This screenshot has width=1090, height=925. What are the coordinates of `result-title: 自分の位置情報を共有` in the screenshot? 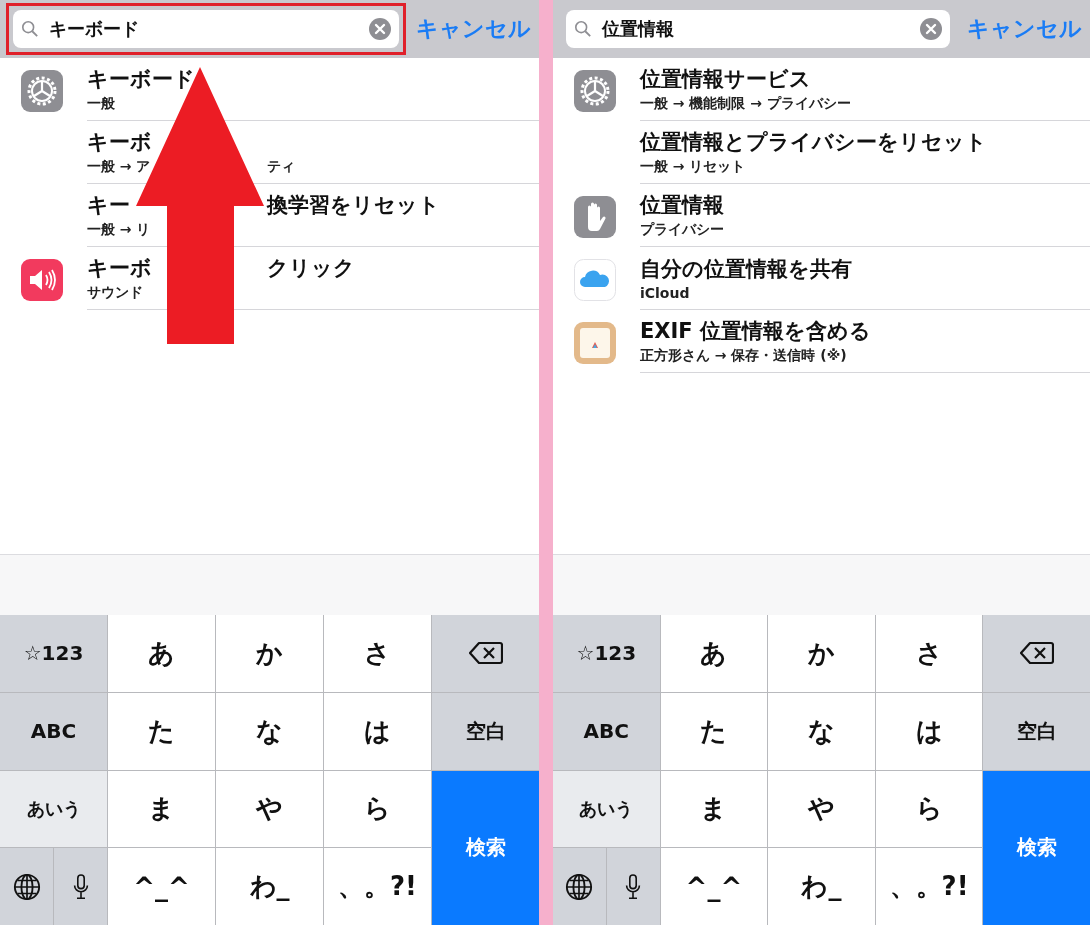 It's located at (746, 269).